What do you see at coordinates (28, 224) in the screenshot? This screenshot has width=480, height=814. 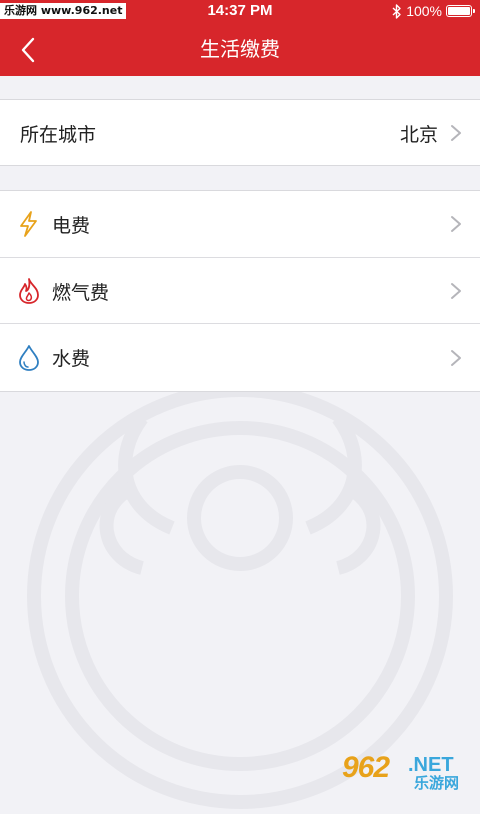 I see `lightning-icon` at bounding box center [28, 224].